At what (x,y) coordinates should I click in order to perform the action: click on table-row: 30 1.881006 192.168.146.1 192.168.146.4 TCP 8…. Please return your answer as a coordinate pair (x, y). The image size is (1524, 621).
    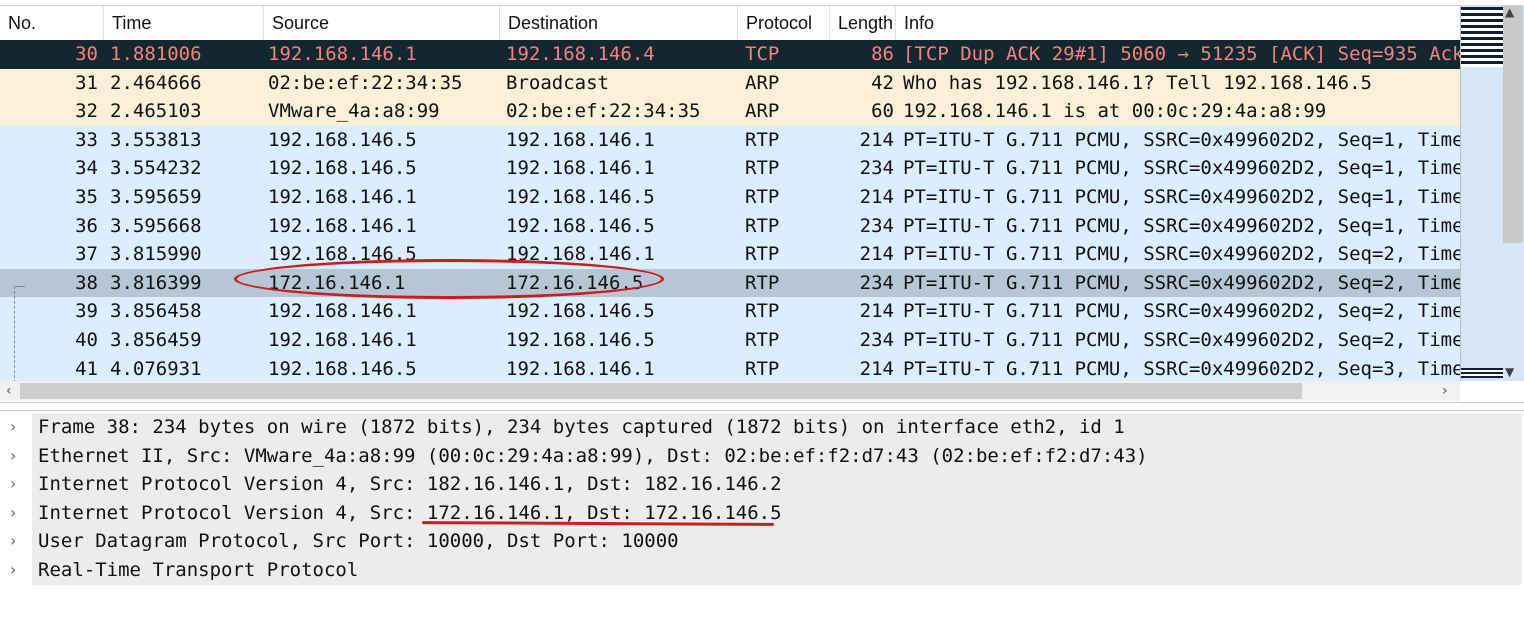
    Looking at the image, I should click on (730, 54).